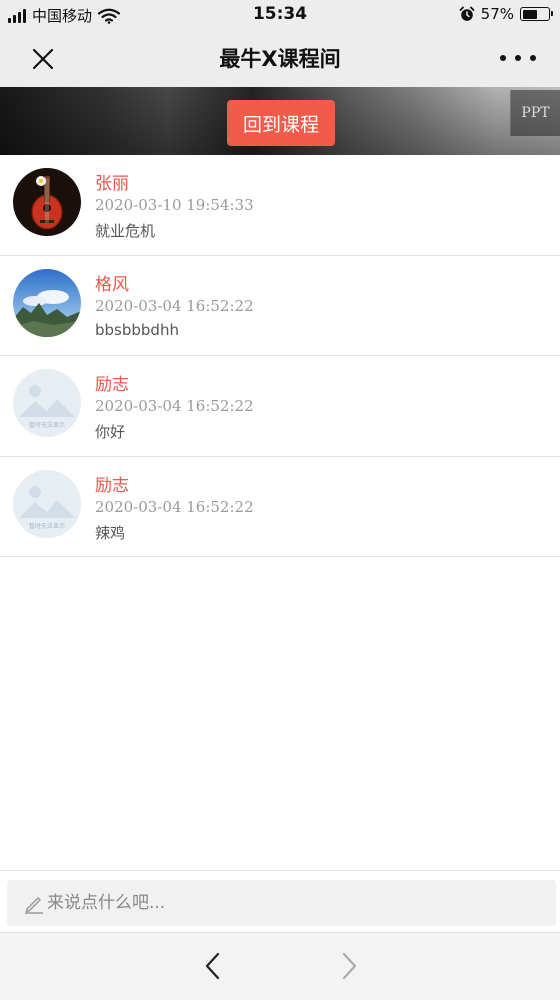 The image size is (560, 1000). I want to click on video-banner: 回到课程 PPT, so click(280, 121).